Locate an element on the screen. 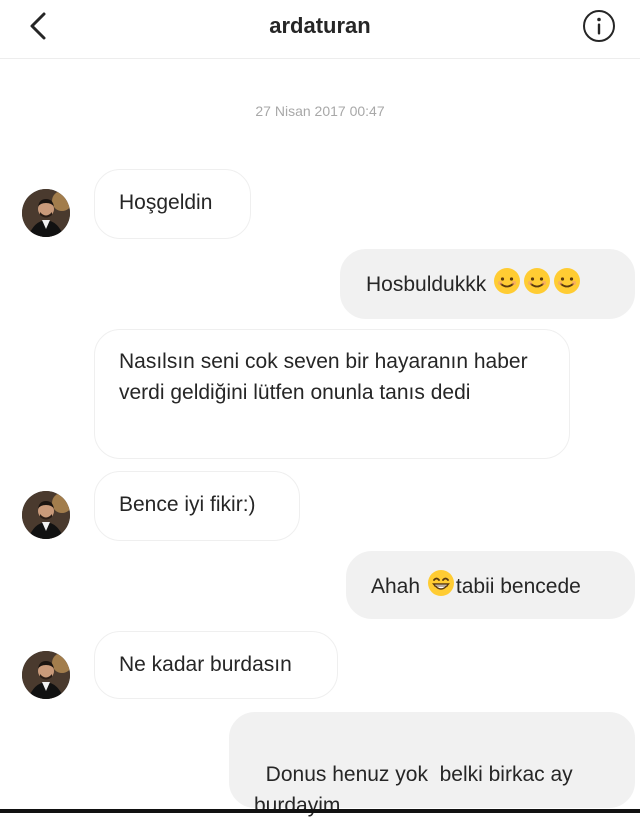 The image size is (640, 821). info-circle-icon is located at coordinates (599, 26).